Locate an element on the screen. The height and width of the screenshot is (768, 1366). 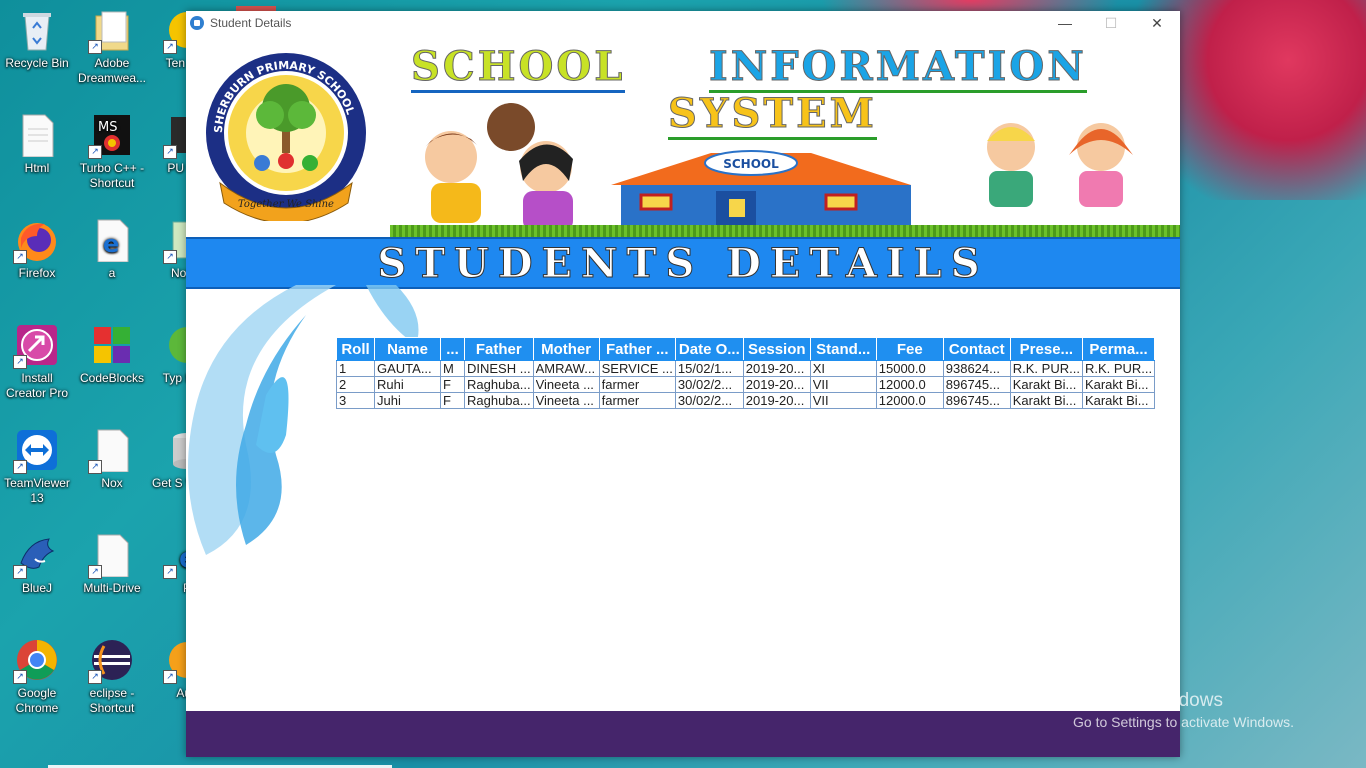
kid-face-icon is located at coordinates (511, 127).